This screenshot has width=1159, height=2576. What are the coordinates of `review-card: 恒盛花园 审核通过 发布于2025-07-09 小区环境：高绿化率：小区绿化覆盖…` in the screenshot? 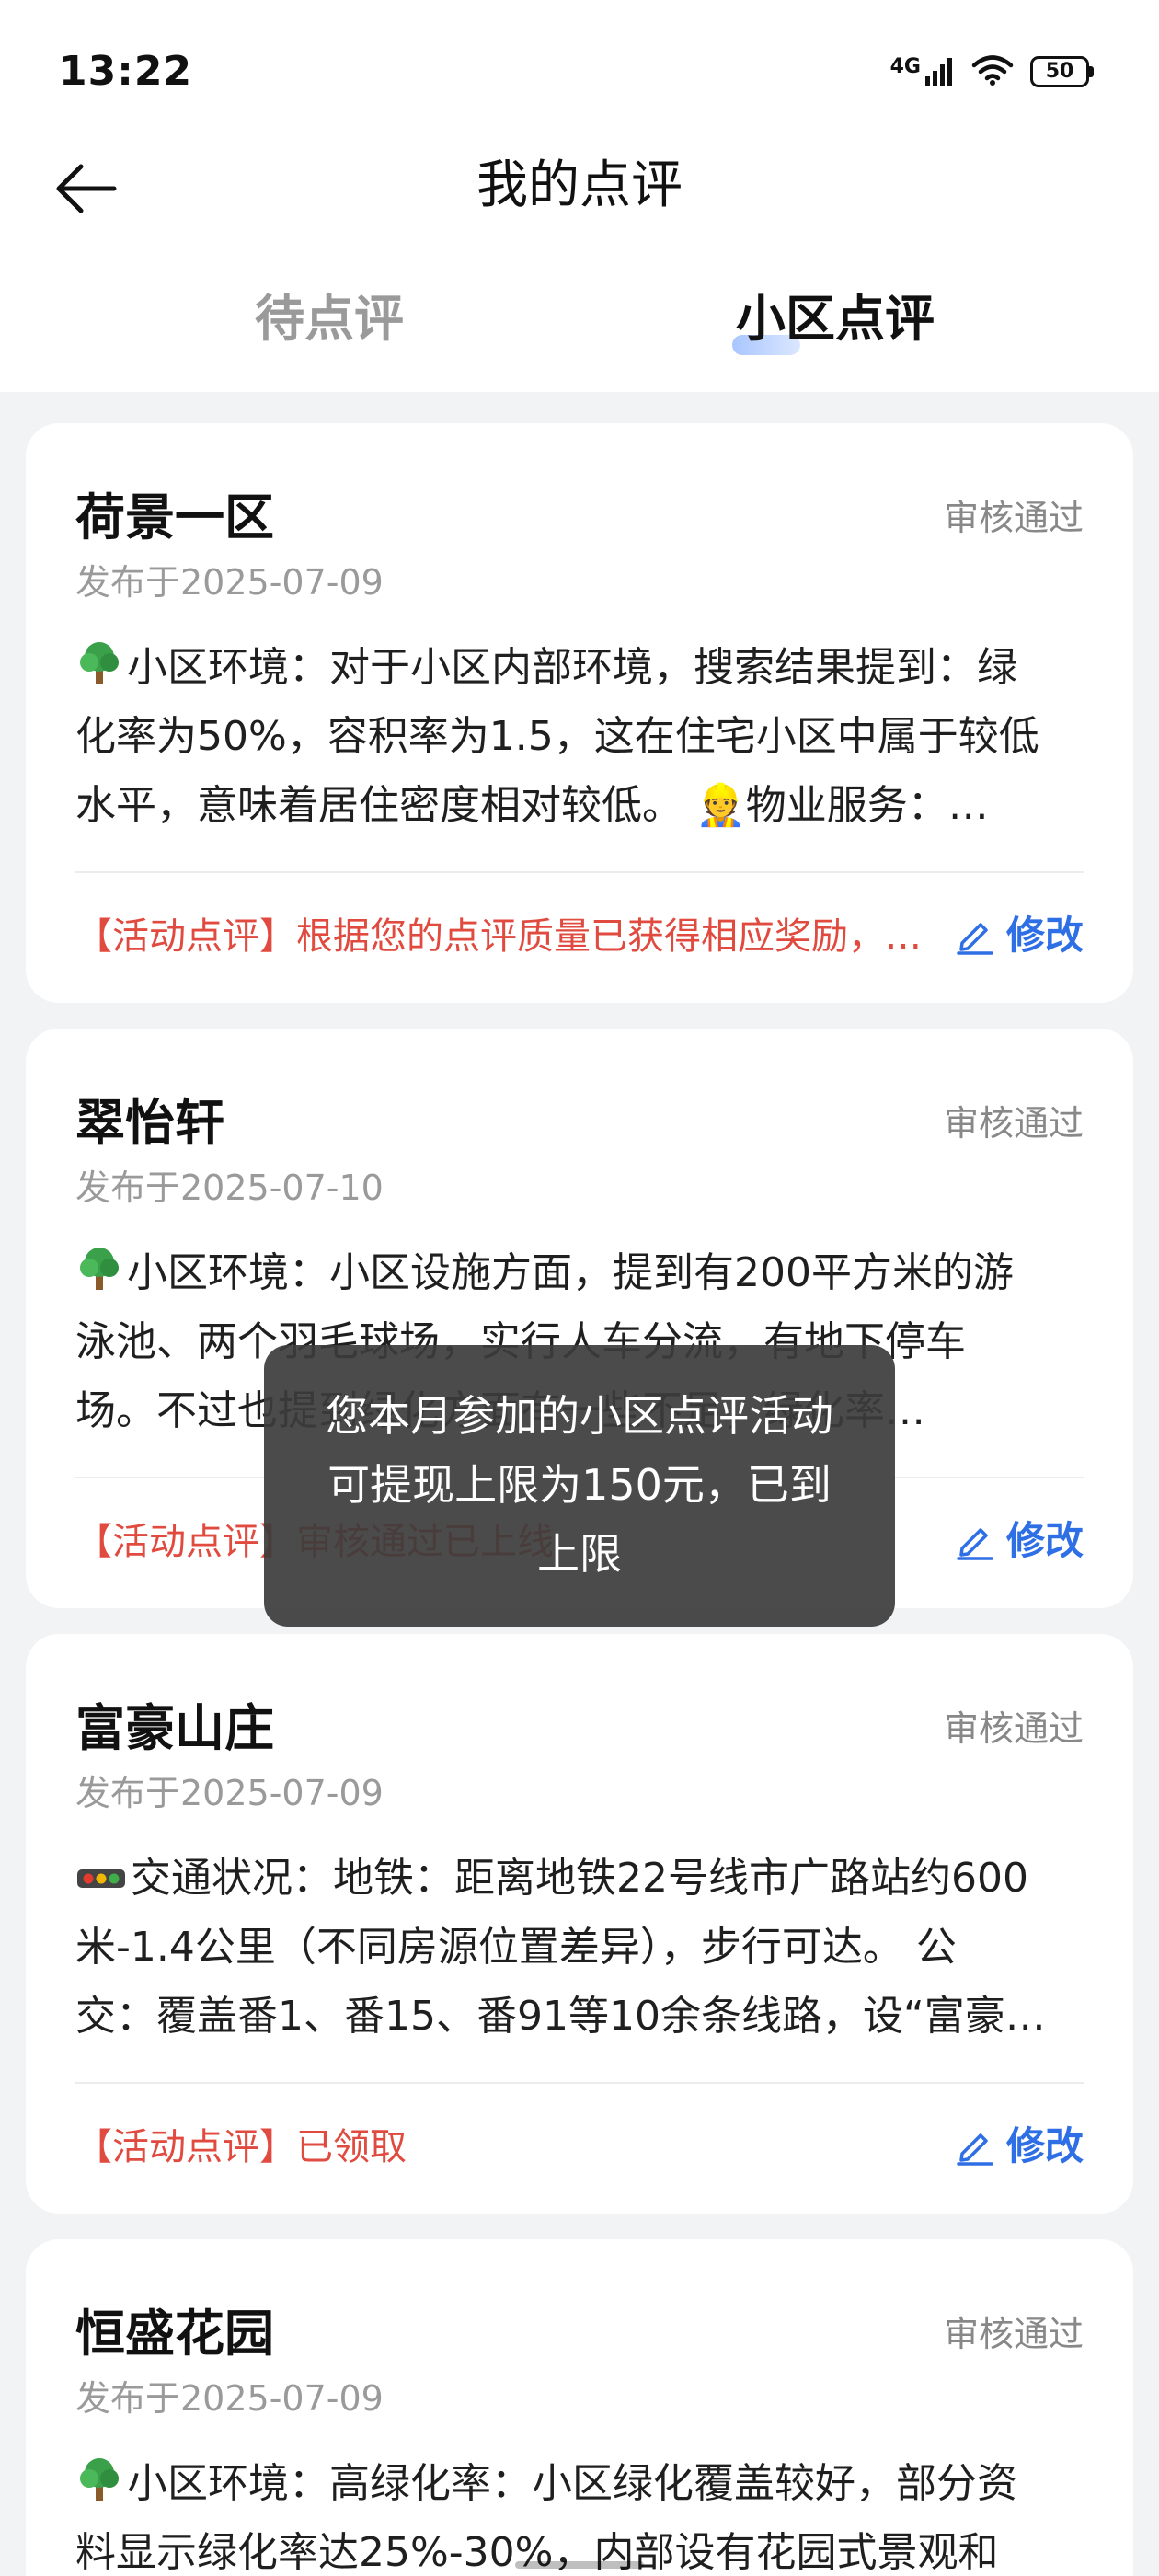 It's located at (579, 2407).